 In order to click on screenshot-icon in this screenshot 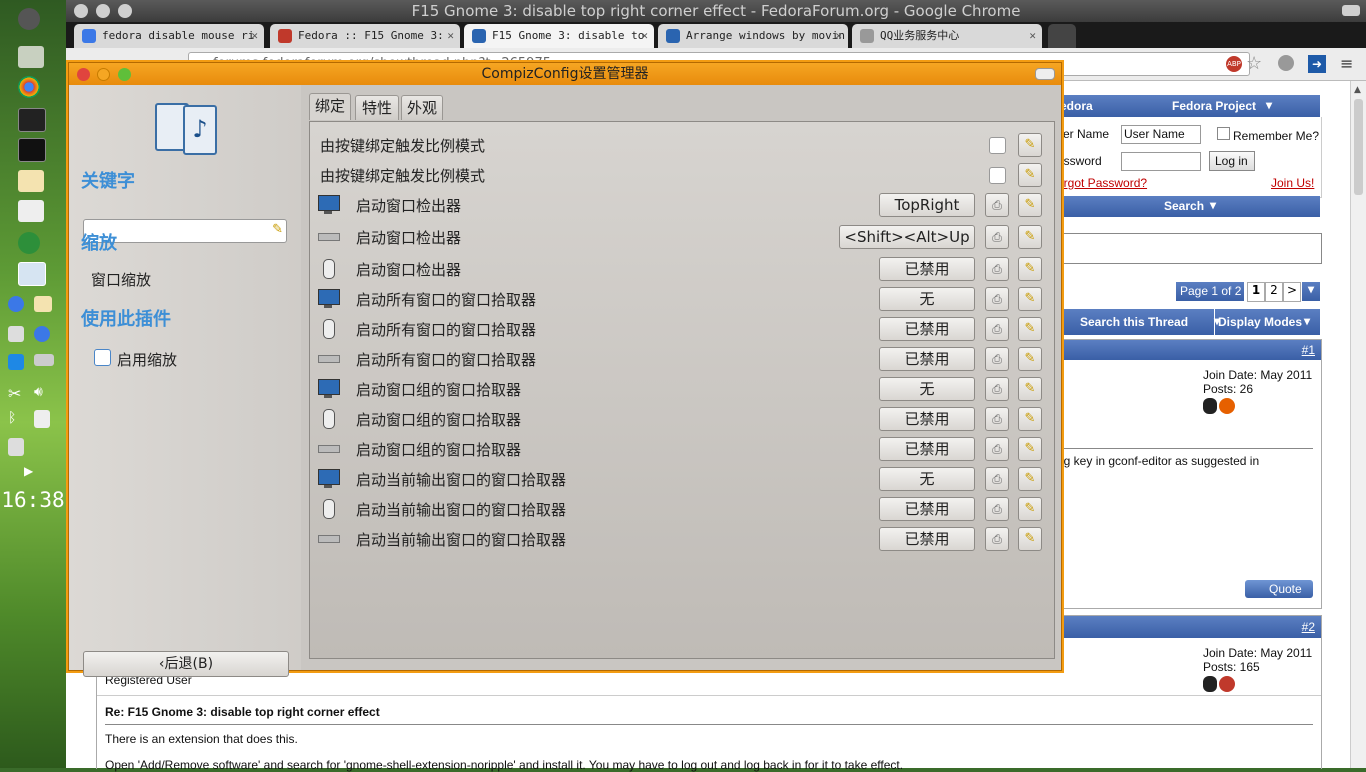, I will do `click(16, 334)`.